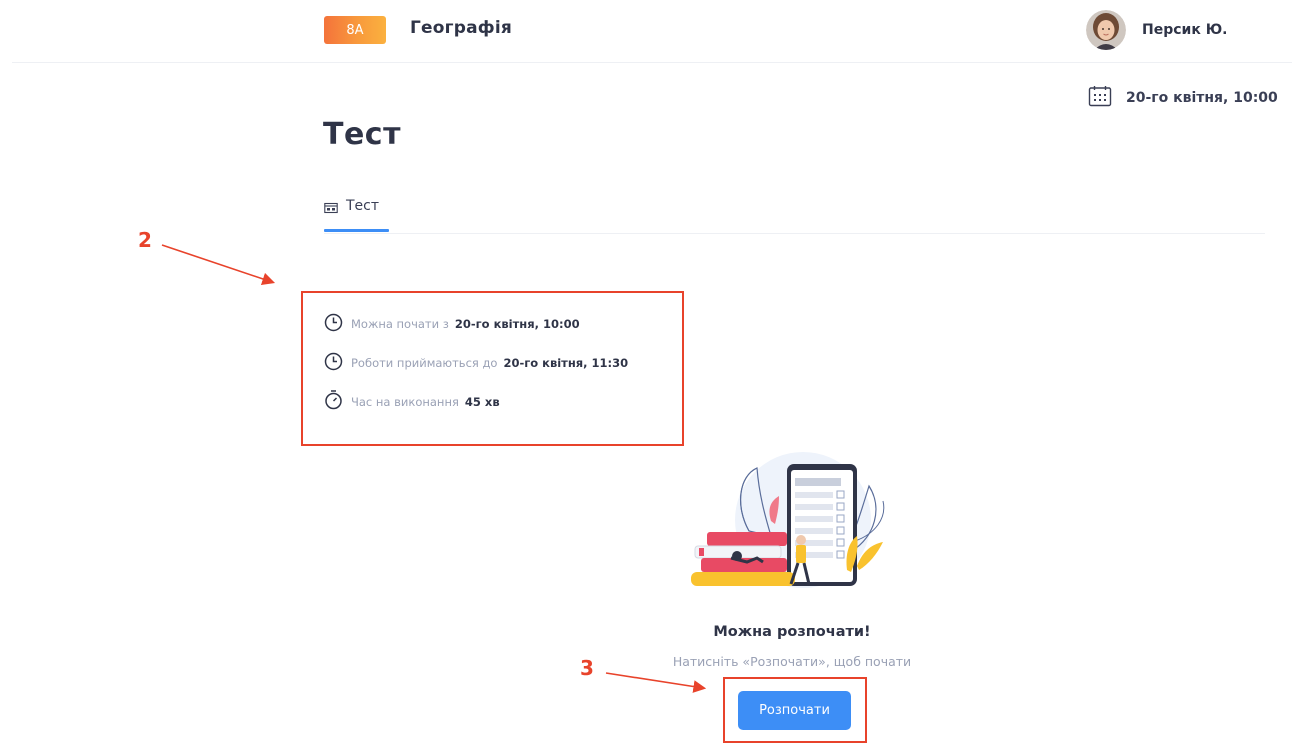 The image size is (1304, 749). What do you see at coordinates (795, 521) in the screenshot?
I see `test-illustration` at bounding box center [795, 521].